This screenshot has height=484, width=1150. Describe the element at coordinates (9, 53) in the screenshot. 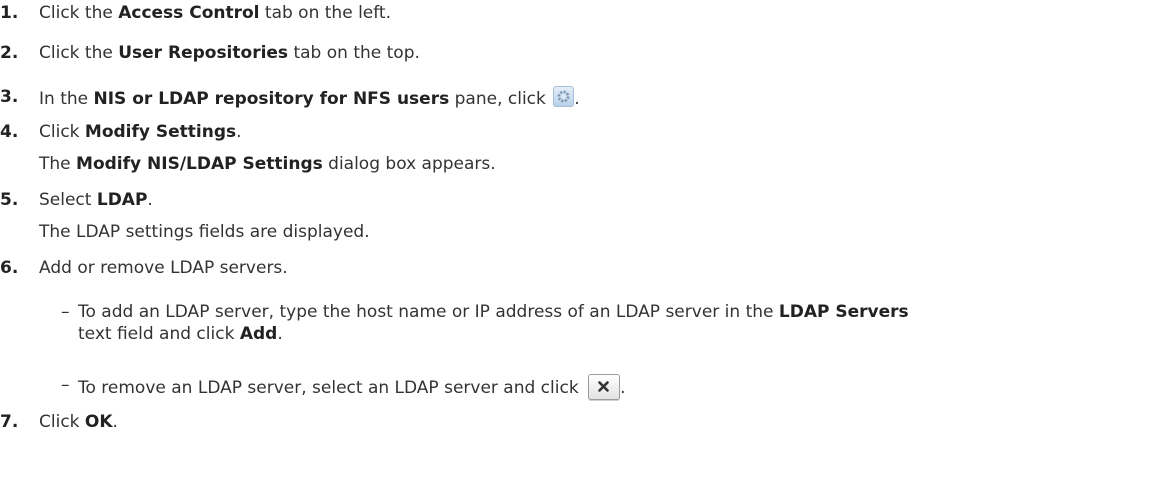

I see `step-number: 2.` at that location.